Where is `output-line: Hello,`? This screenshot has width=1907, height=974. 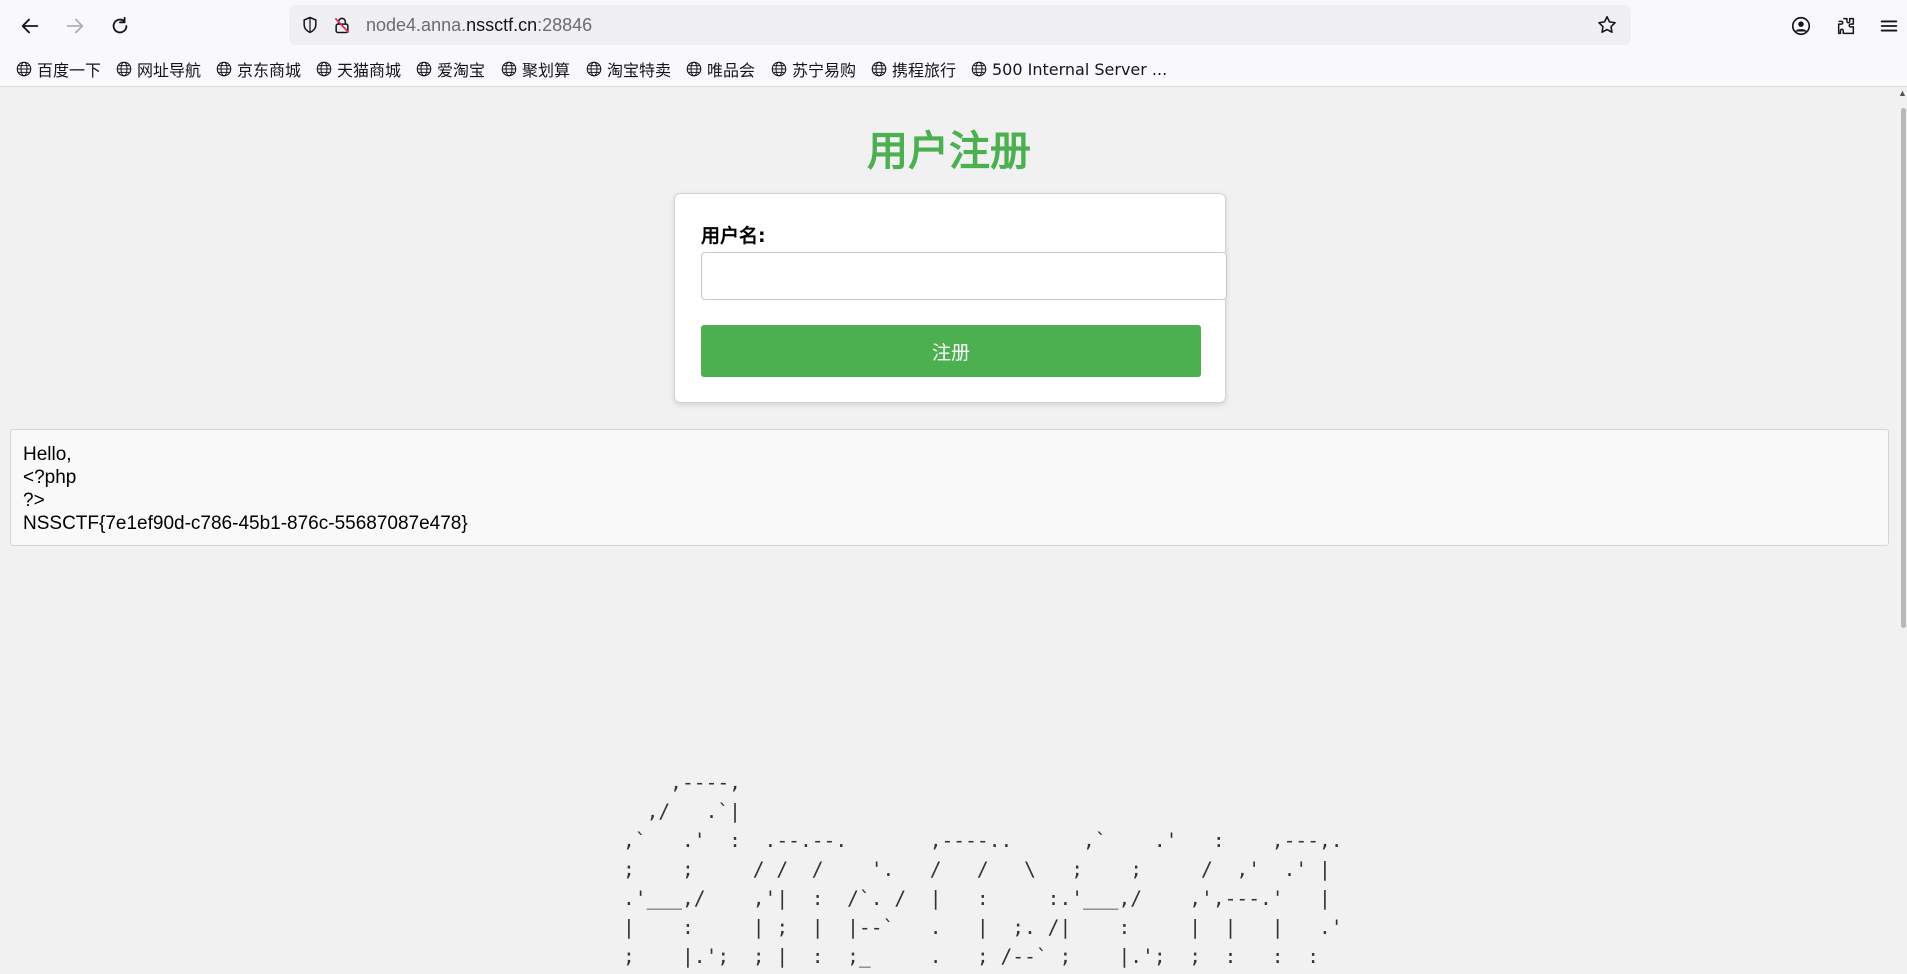 output-line: Hello, is located at coordinates (47, 454).